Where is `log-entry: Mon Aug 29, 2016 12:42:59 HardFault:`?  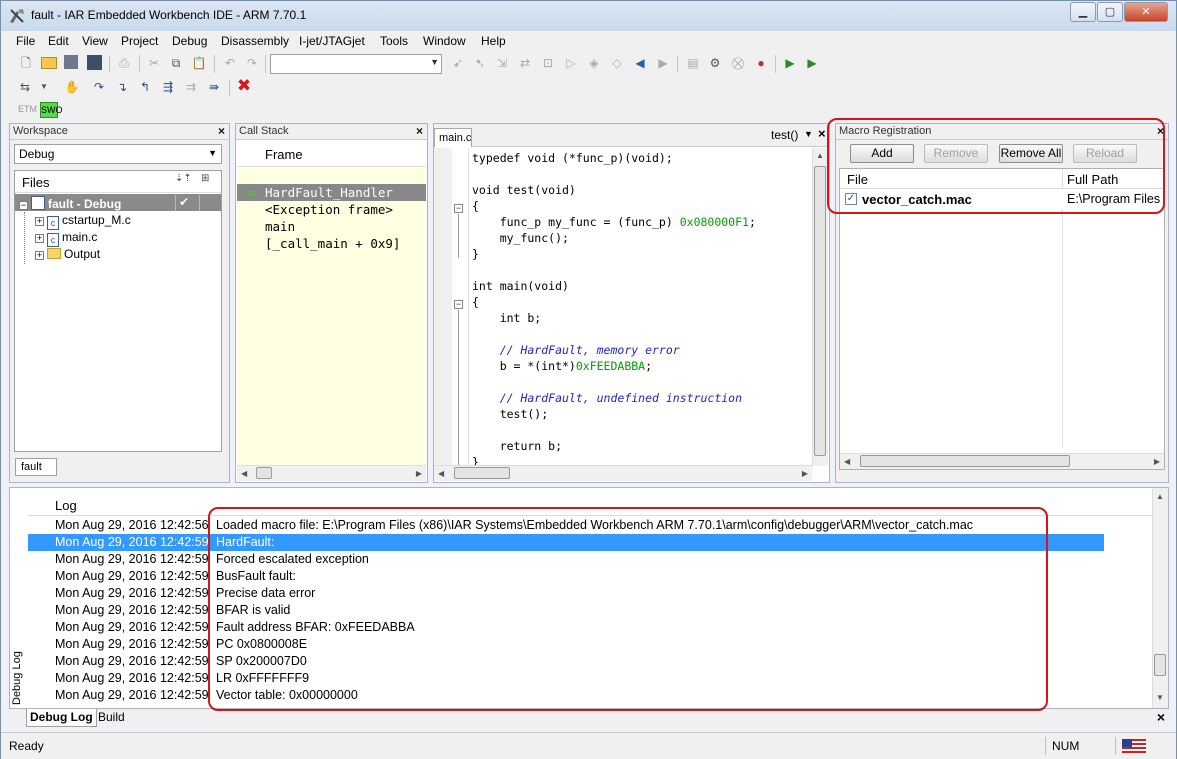 log-entry: Mon Aug 29, 2016 12:42:59 HardFault: is located at coordinates (566, 542).